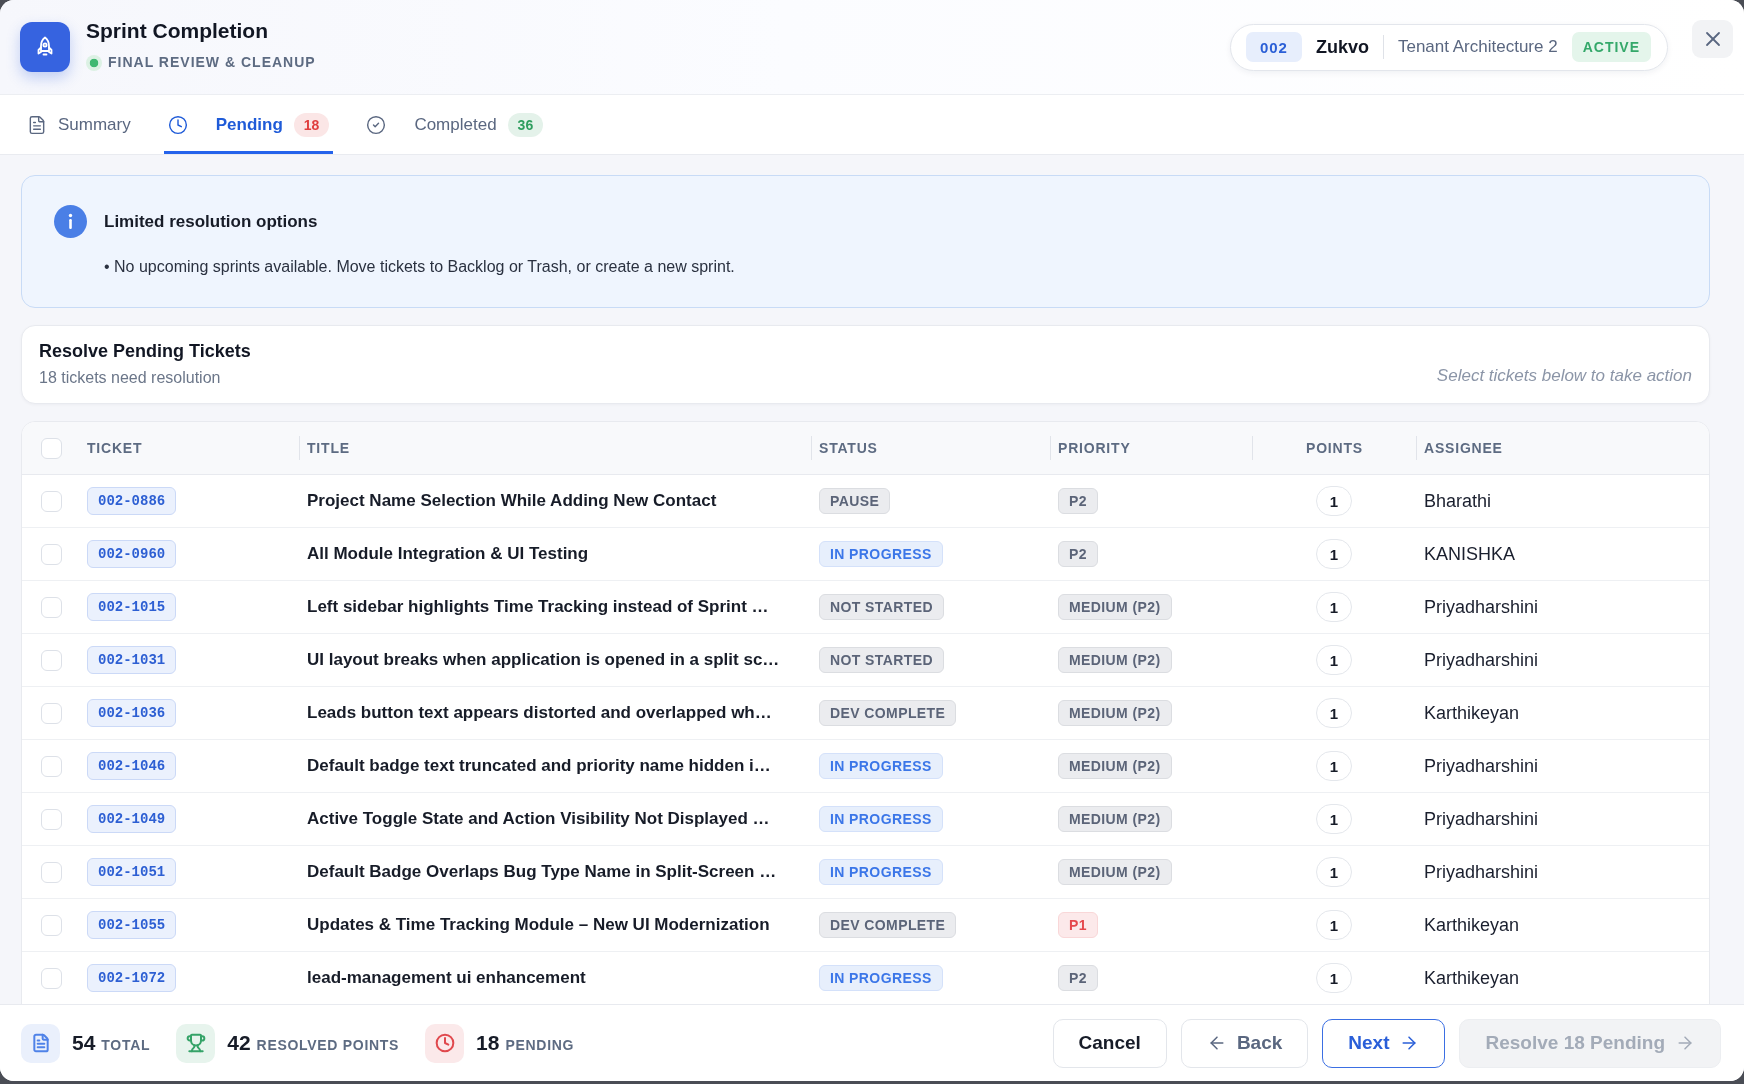 The width and height of the screenshot is (1744, 1084). What do you see at coordinates (196, 1043) in the screenshot?
I see `trophy-icon` at bounding box center [196, 1043].